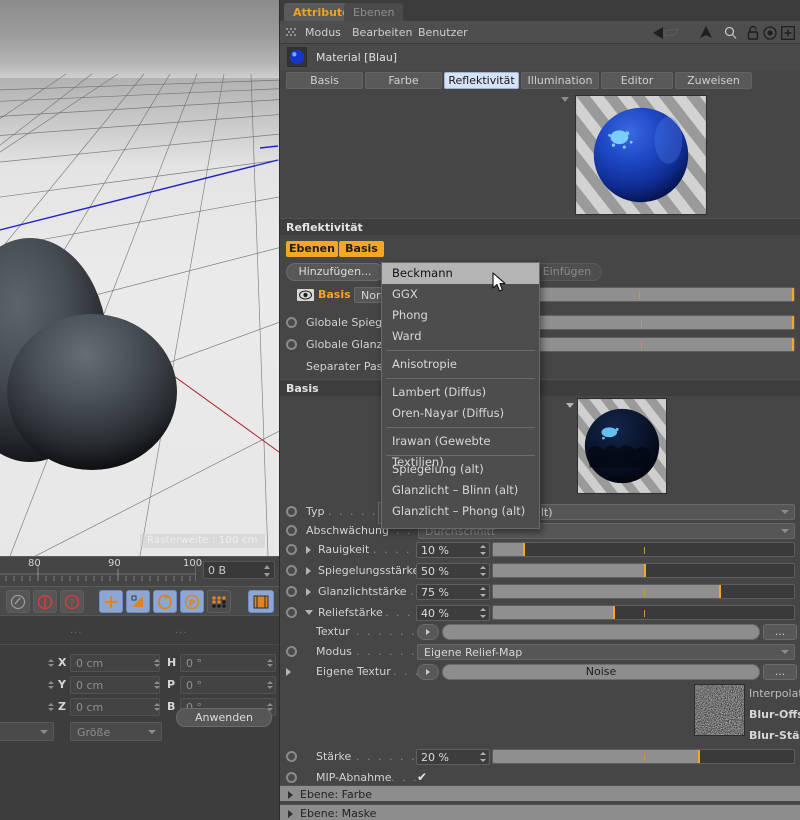  I want to click on subtab-ebenen: Ebenen, so click(312, 249).